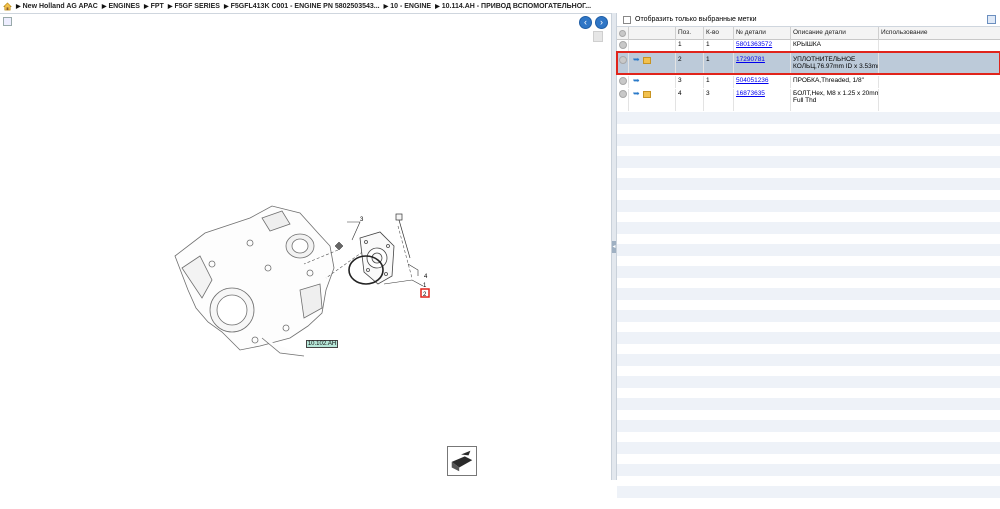 The image size is (1000, 509). What do you see at coordinates (362, 220) in the screenshot?
I see `callout-3: 3` at bounding box center [362, 220].